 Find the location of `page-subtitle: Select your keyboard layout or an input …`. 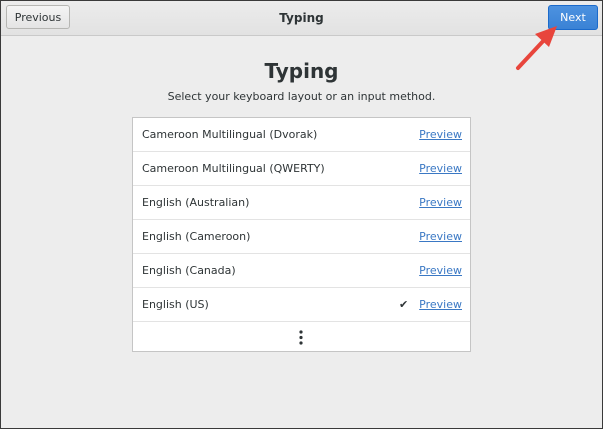

page-subtitle: Select your keyboard layout or an input … is located at coordinates (301, 96).